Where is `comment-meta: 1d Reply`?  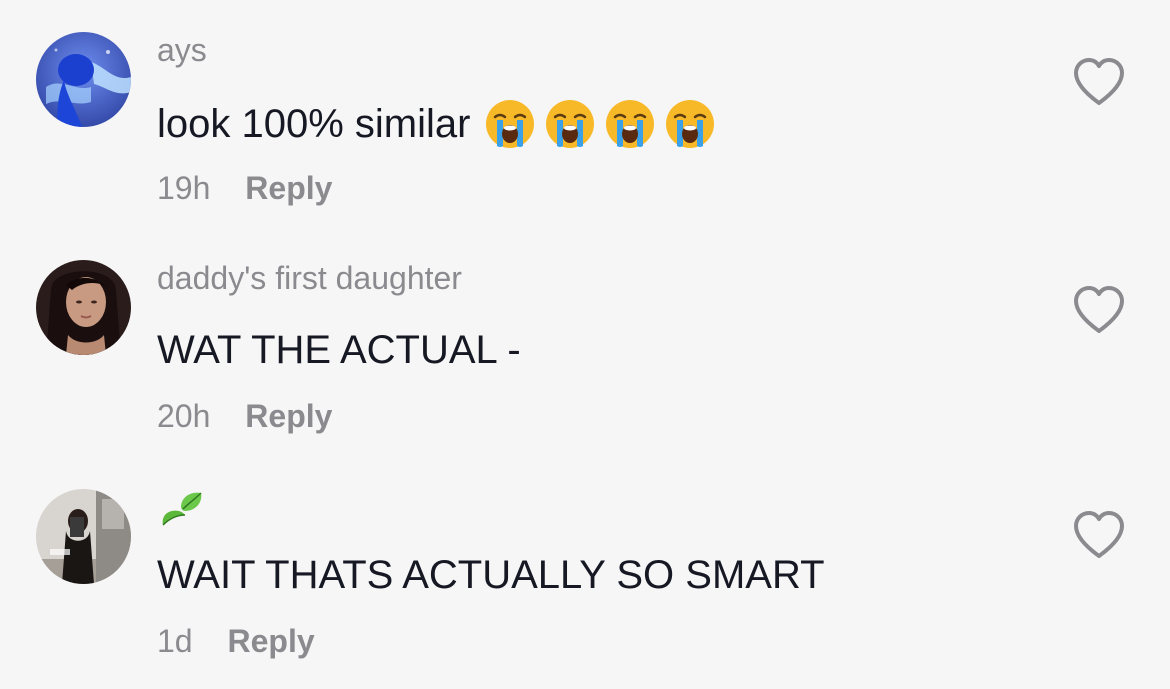
comment-meta: 1d Reply is located at coordinates (236, 641).